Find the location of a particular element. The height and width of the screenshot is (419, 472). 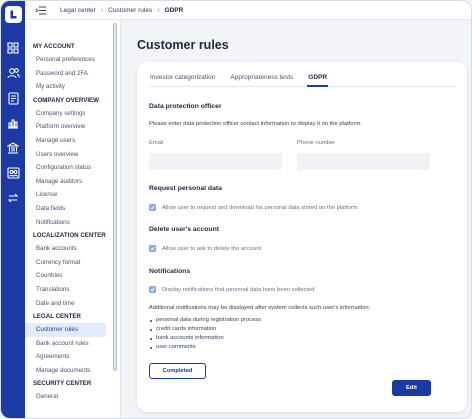

phone-field is located at coordinates (363, 161).